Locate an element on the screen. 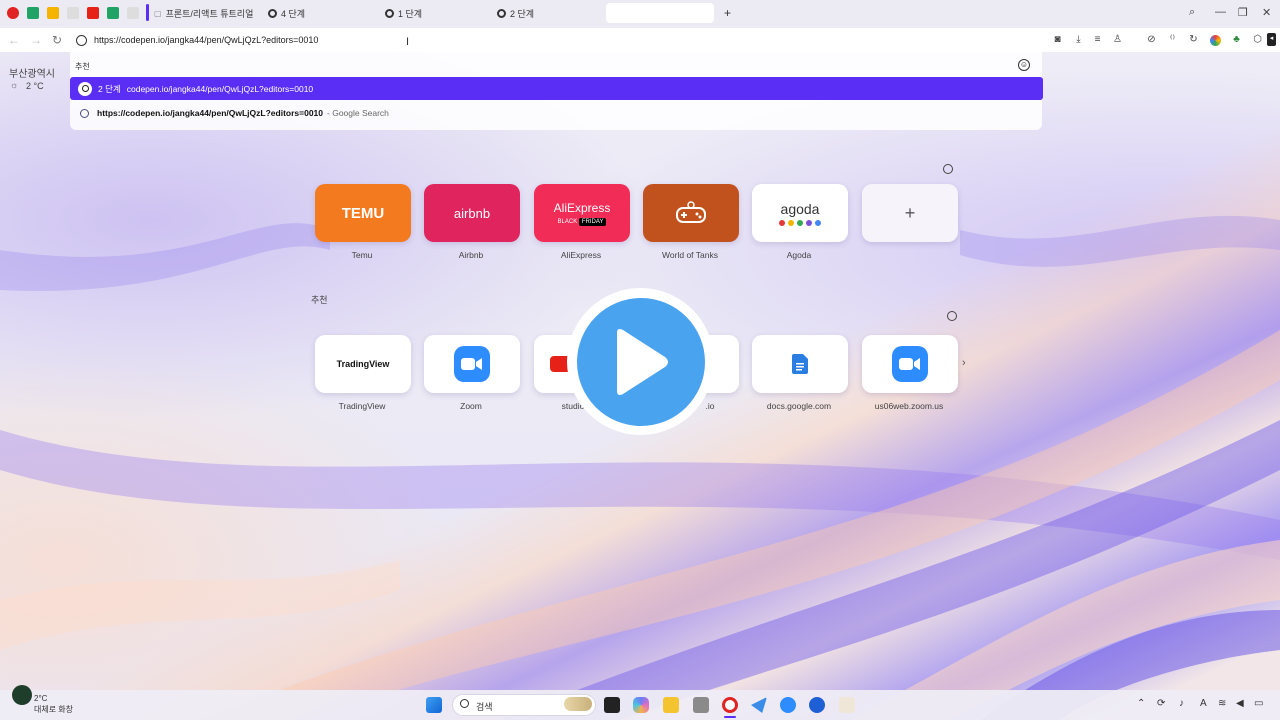 The height and width of the screenshot is (720, 1280). speed-dial-label: TradingView is located at coordinates (362, 406).